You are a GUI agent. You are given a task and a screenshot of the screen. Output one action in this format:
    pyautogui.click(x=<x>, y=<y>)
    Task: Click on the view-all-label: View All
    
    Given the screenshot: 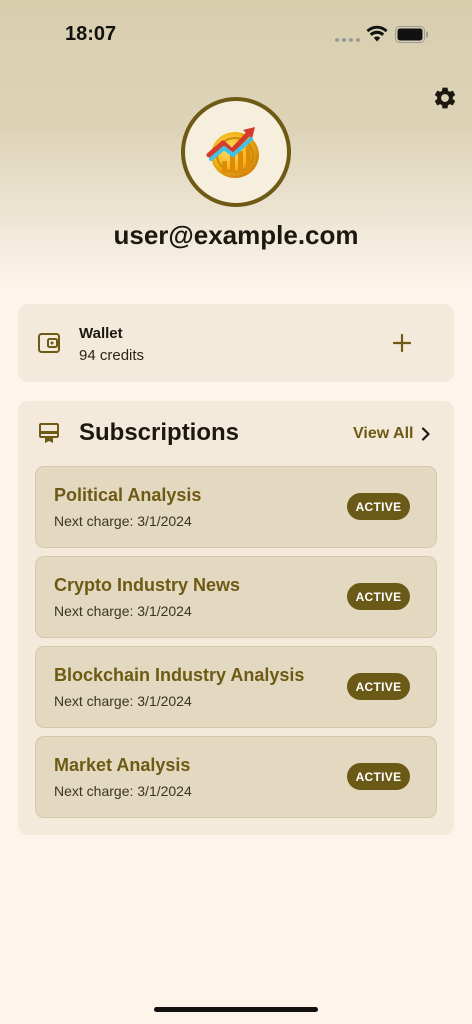 What is the action you would take?
    pyautogui.click(x=383, y=433)
    